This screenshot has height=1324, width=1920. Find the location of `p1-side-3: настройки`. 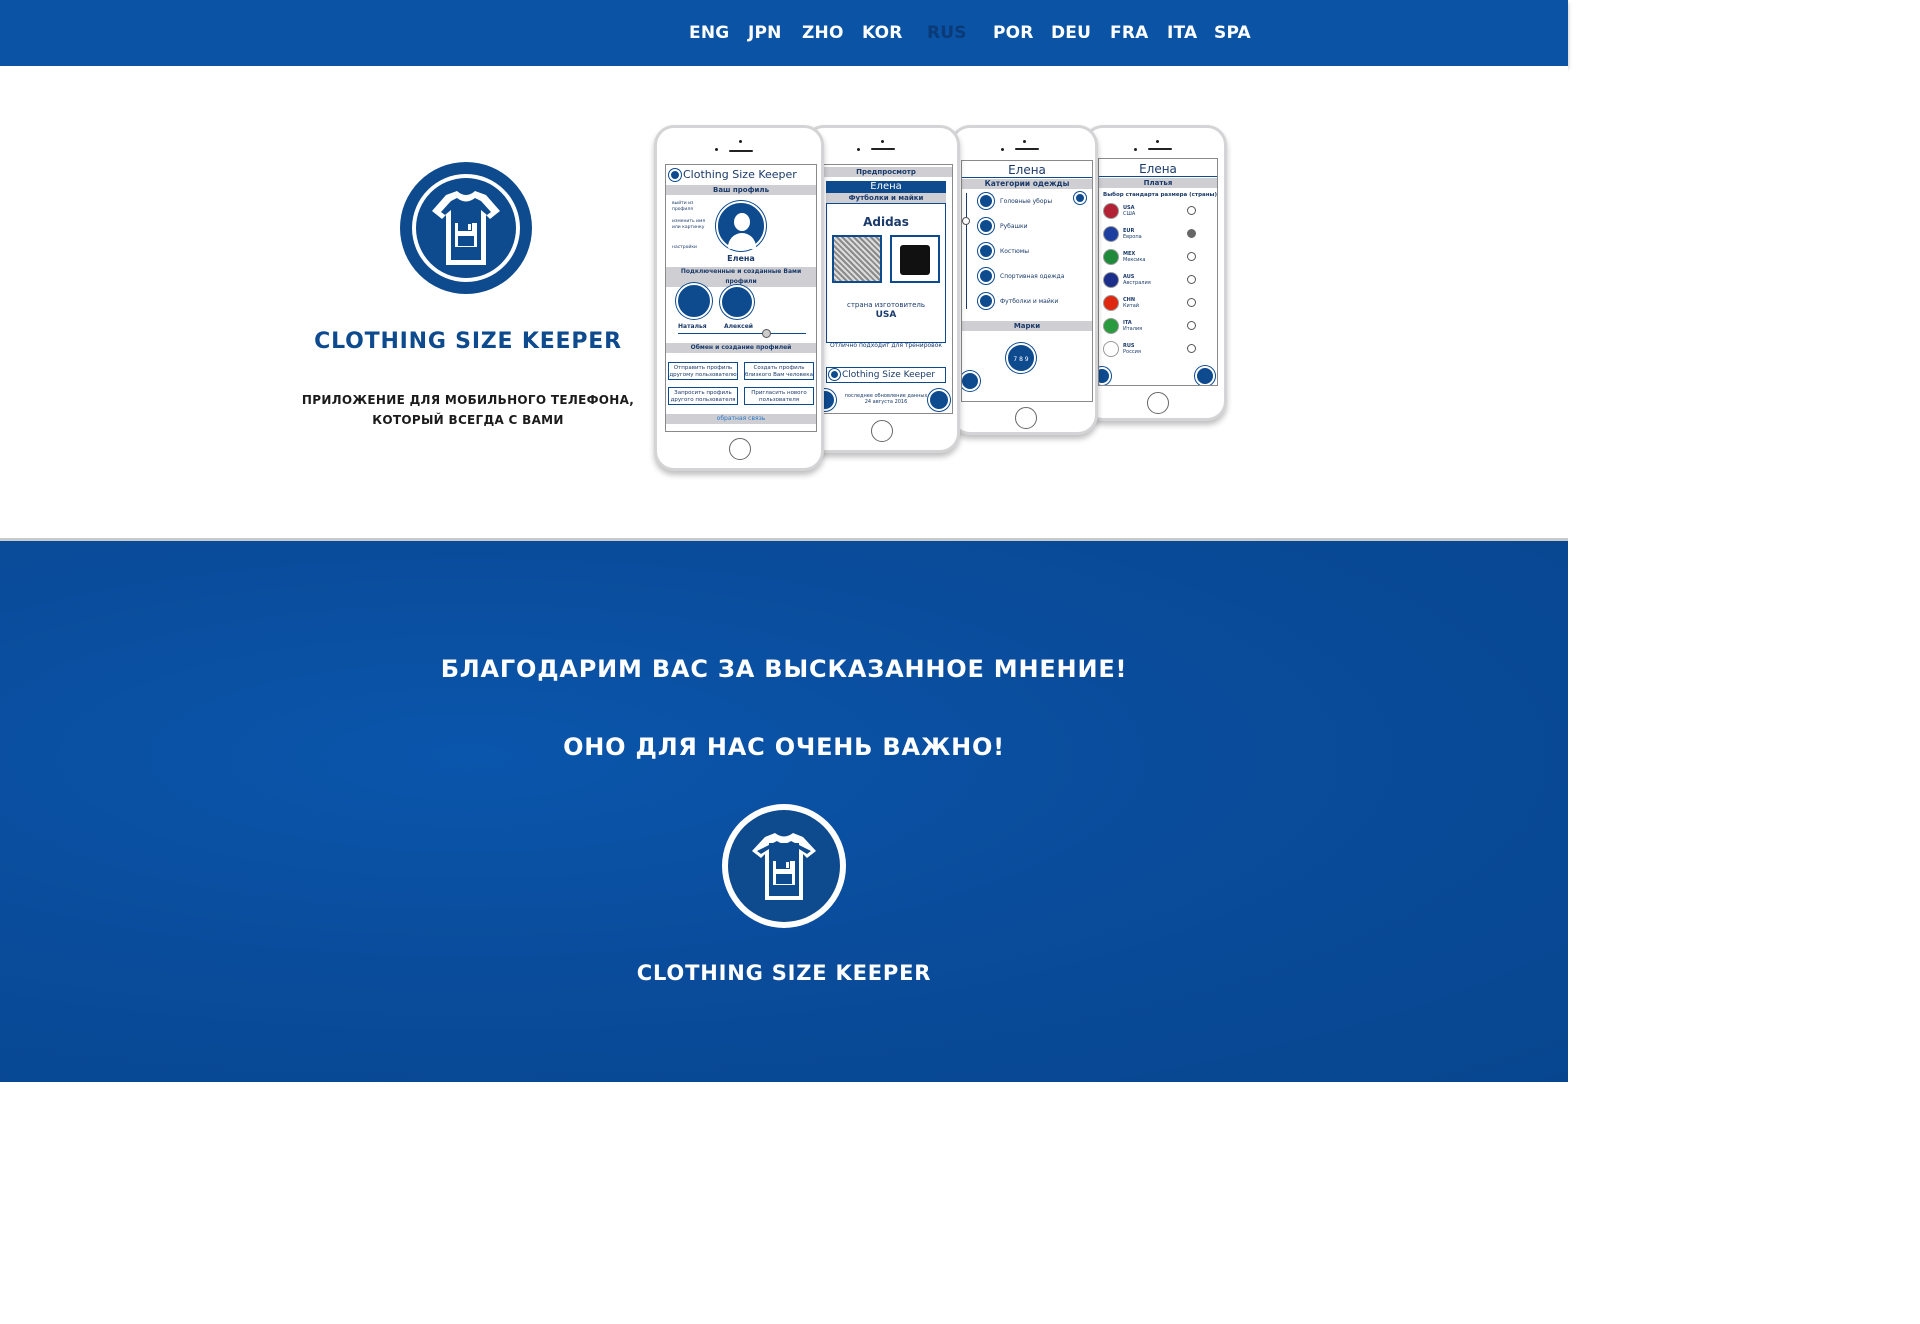

p1-side-3: настройки is located at coordinates (690, 248).